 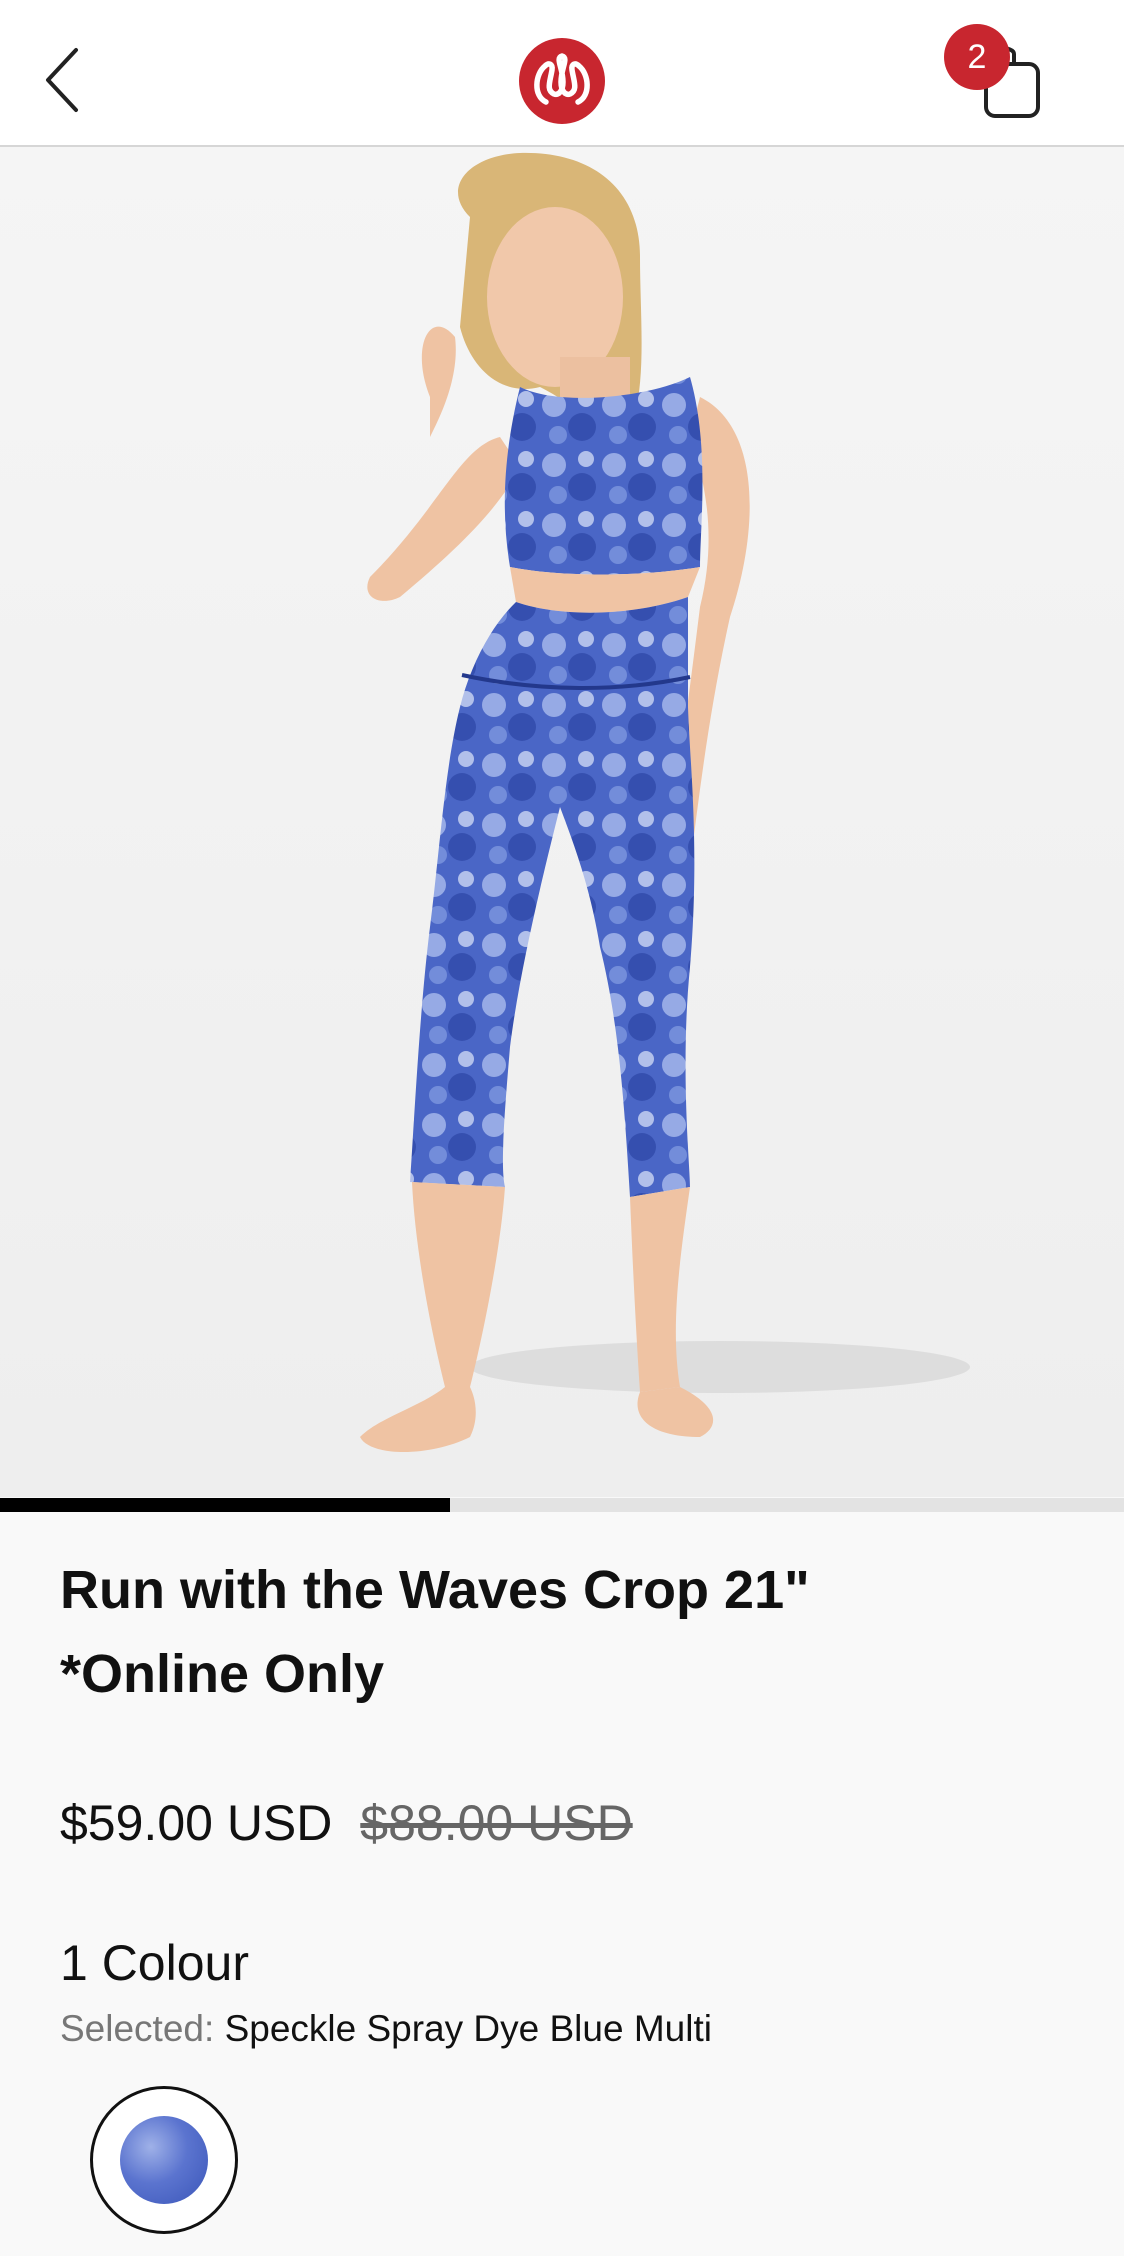 What do you see at coordinates (496, 1823) in the screenshot?
I see `original-price: $88.00 USD` at bounding box center [496, 1823].